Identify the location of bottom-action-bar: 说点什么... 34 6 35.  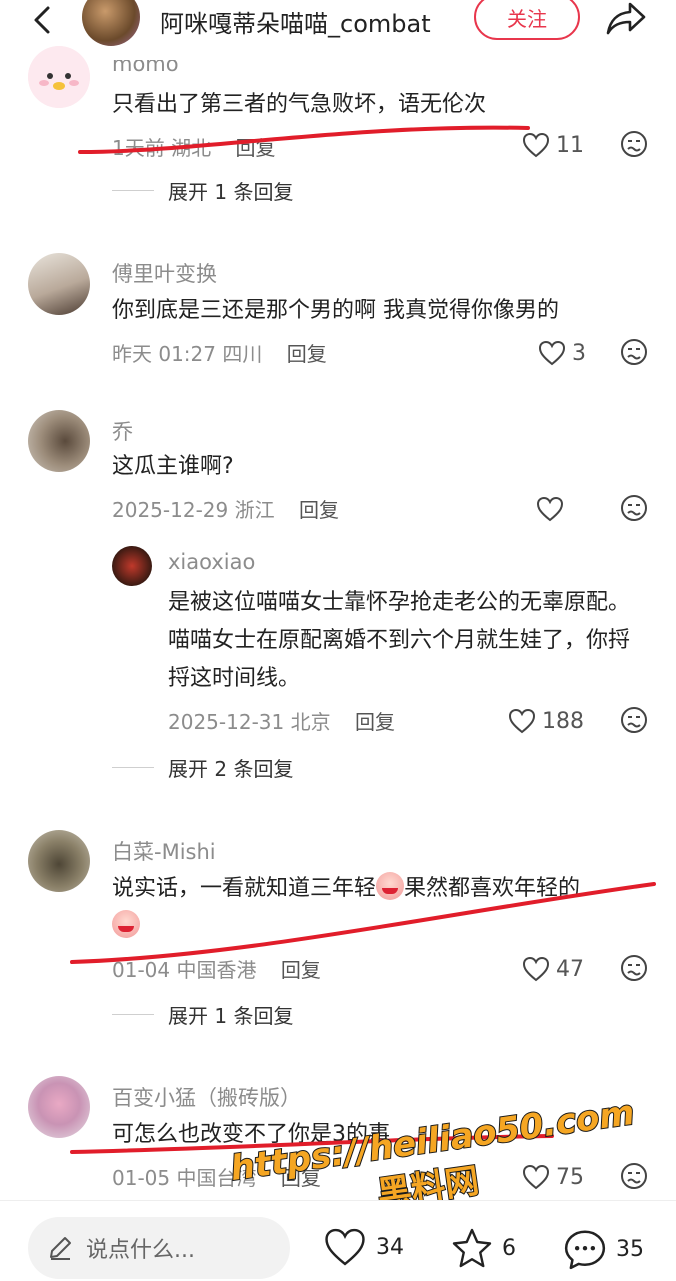
(338, 1240).